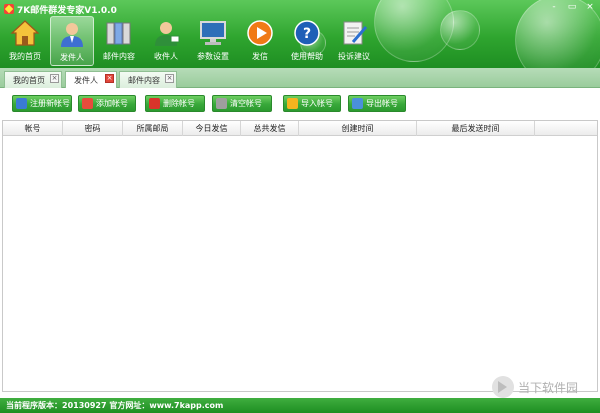 Image resolution: width=600 pixels, height=413 pixels. What do you see at coordinates (154, 103) in the screenshot?
I see `delete-icon` at bounding box center [154, 103].